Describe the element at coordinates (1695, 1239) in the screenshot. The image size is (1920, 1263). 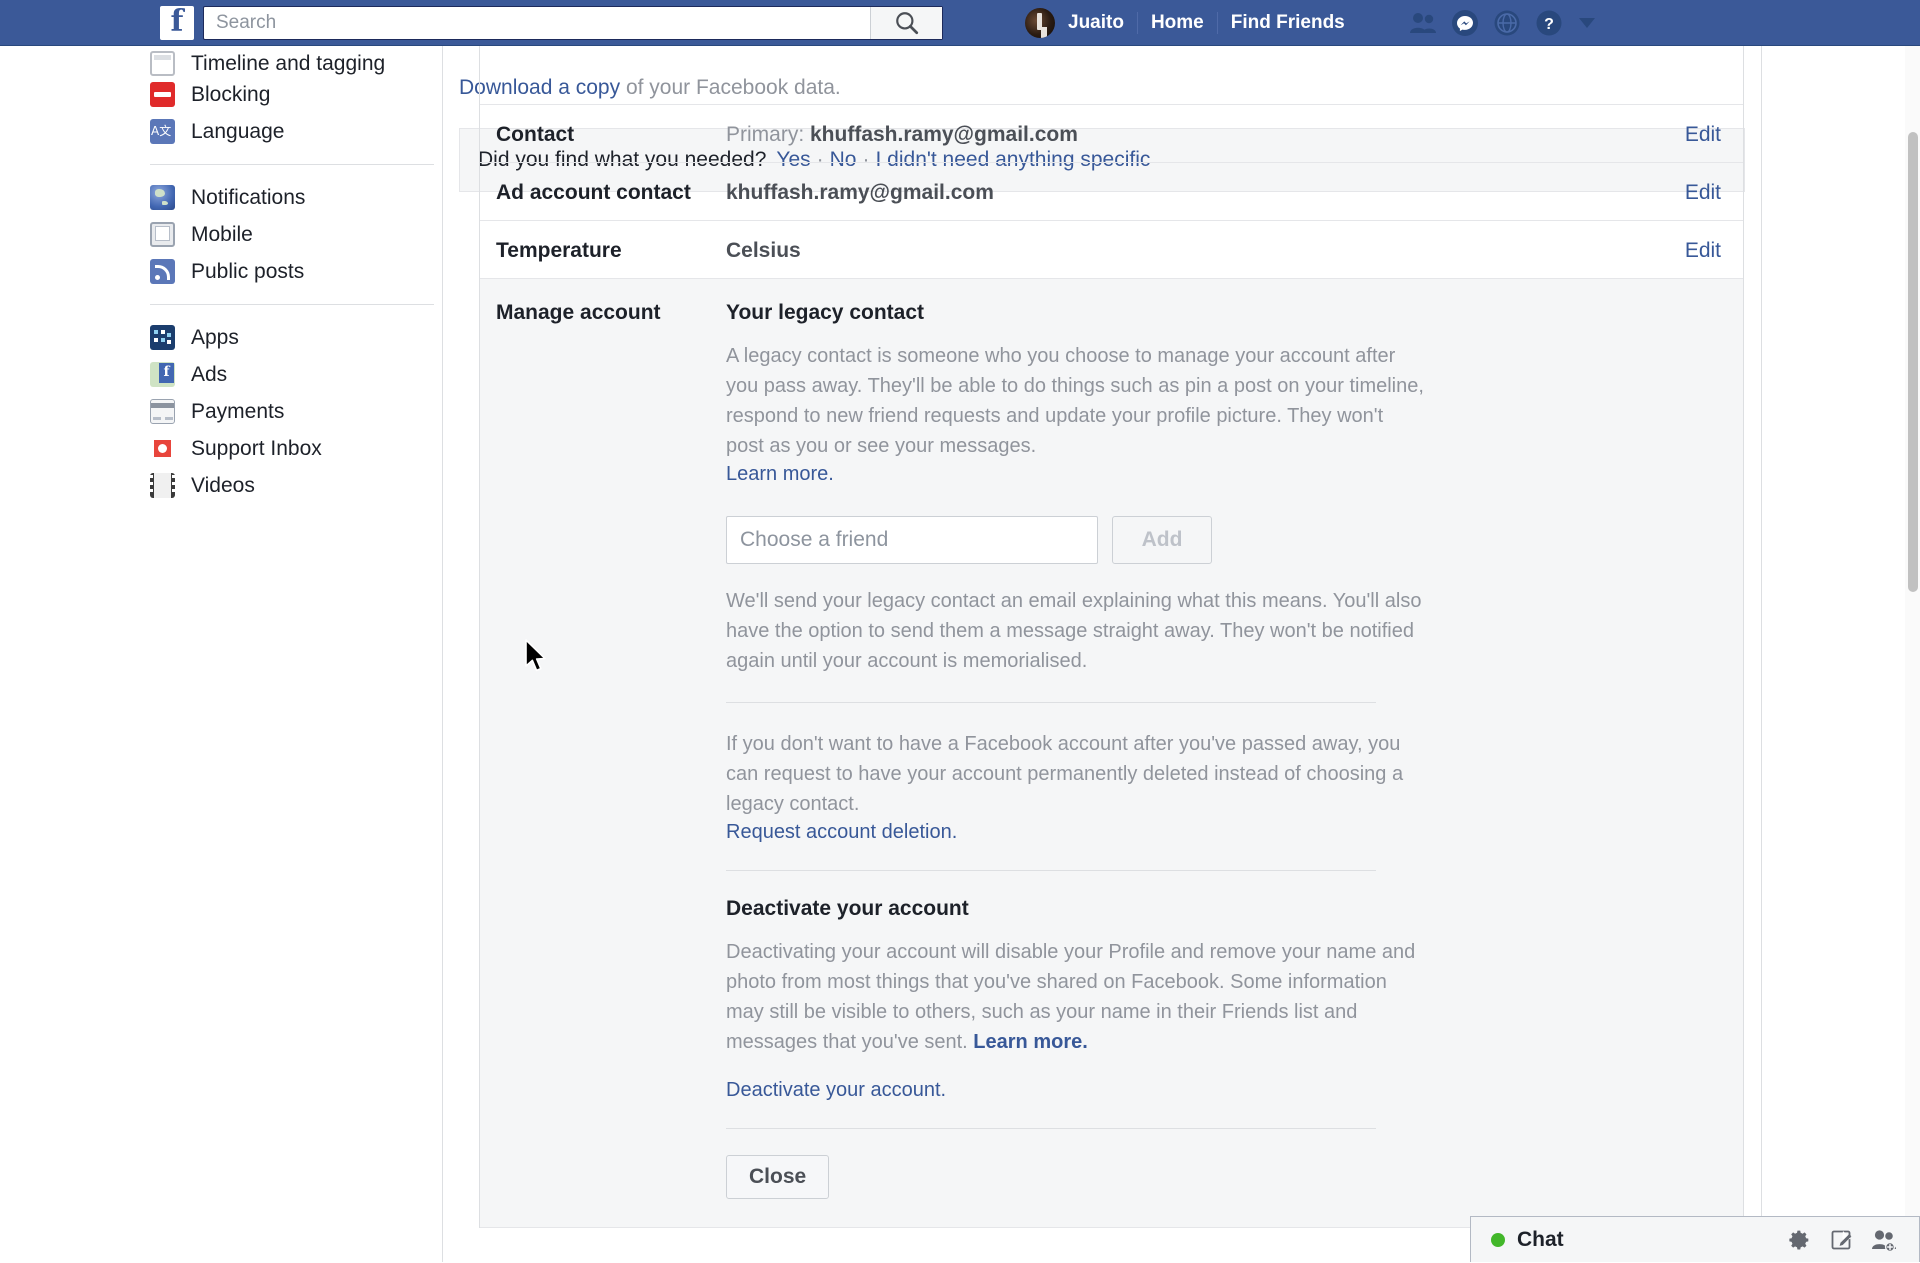
I see `chat-bar: Chat` at that location.